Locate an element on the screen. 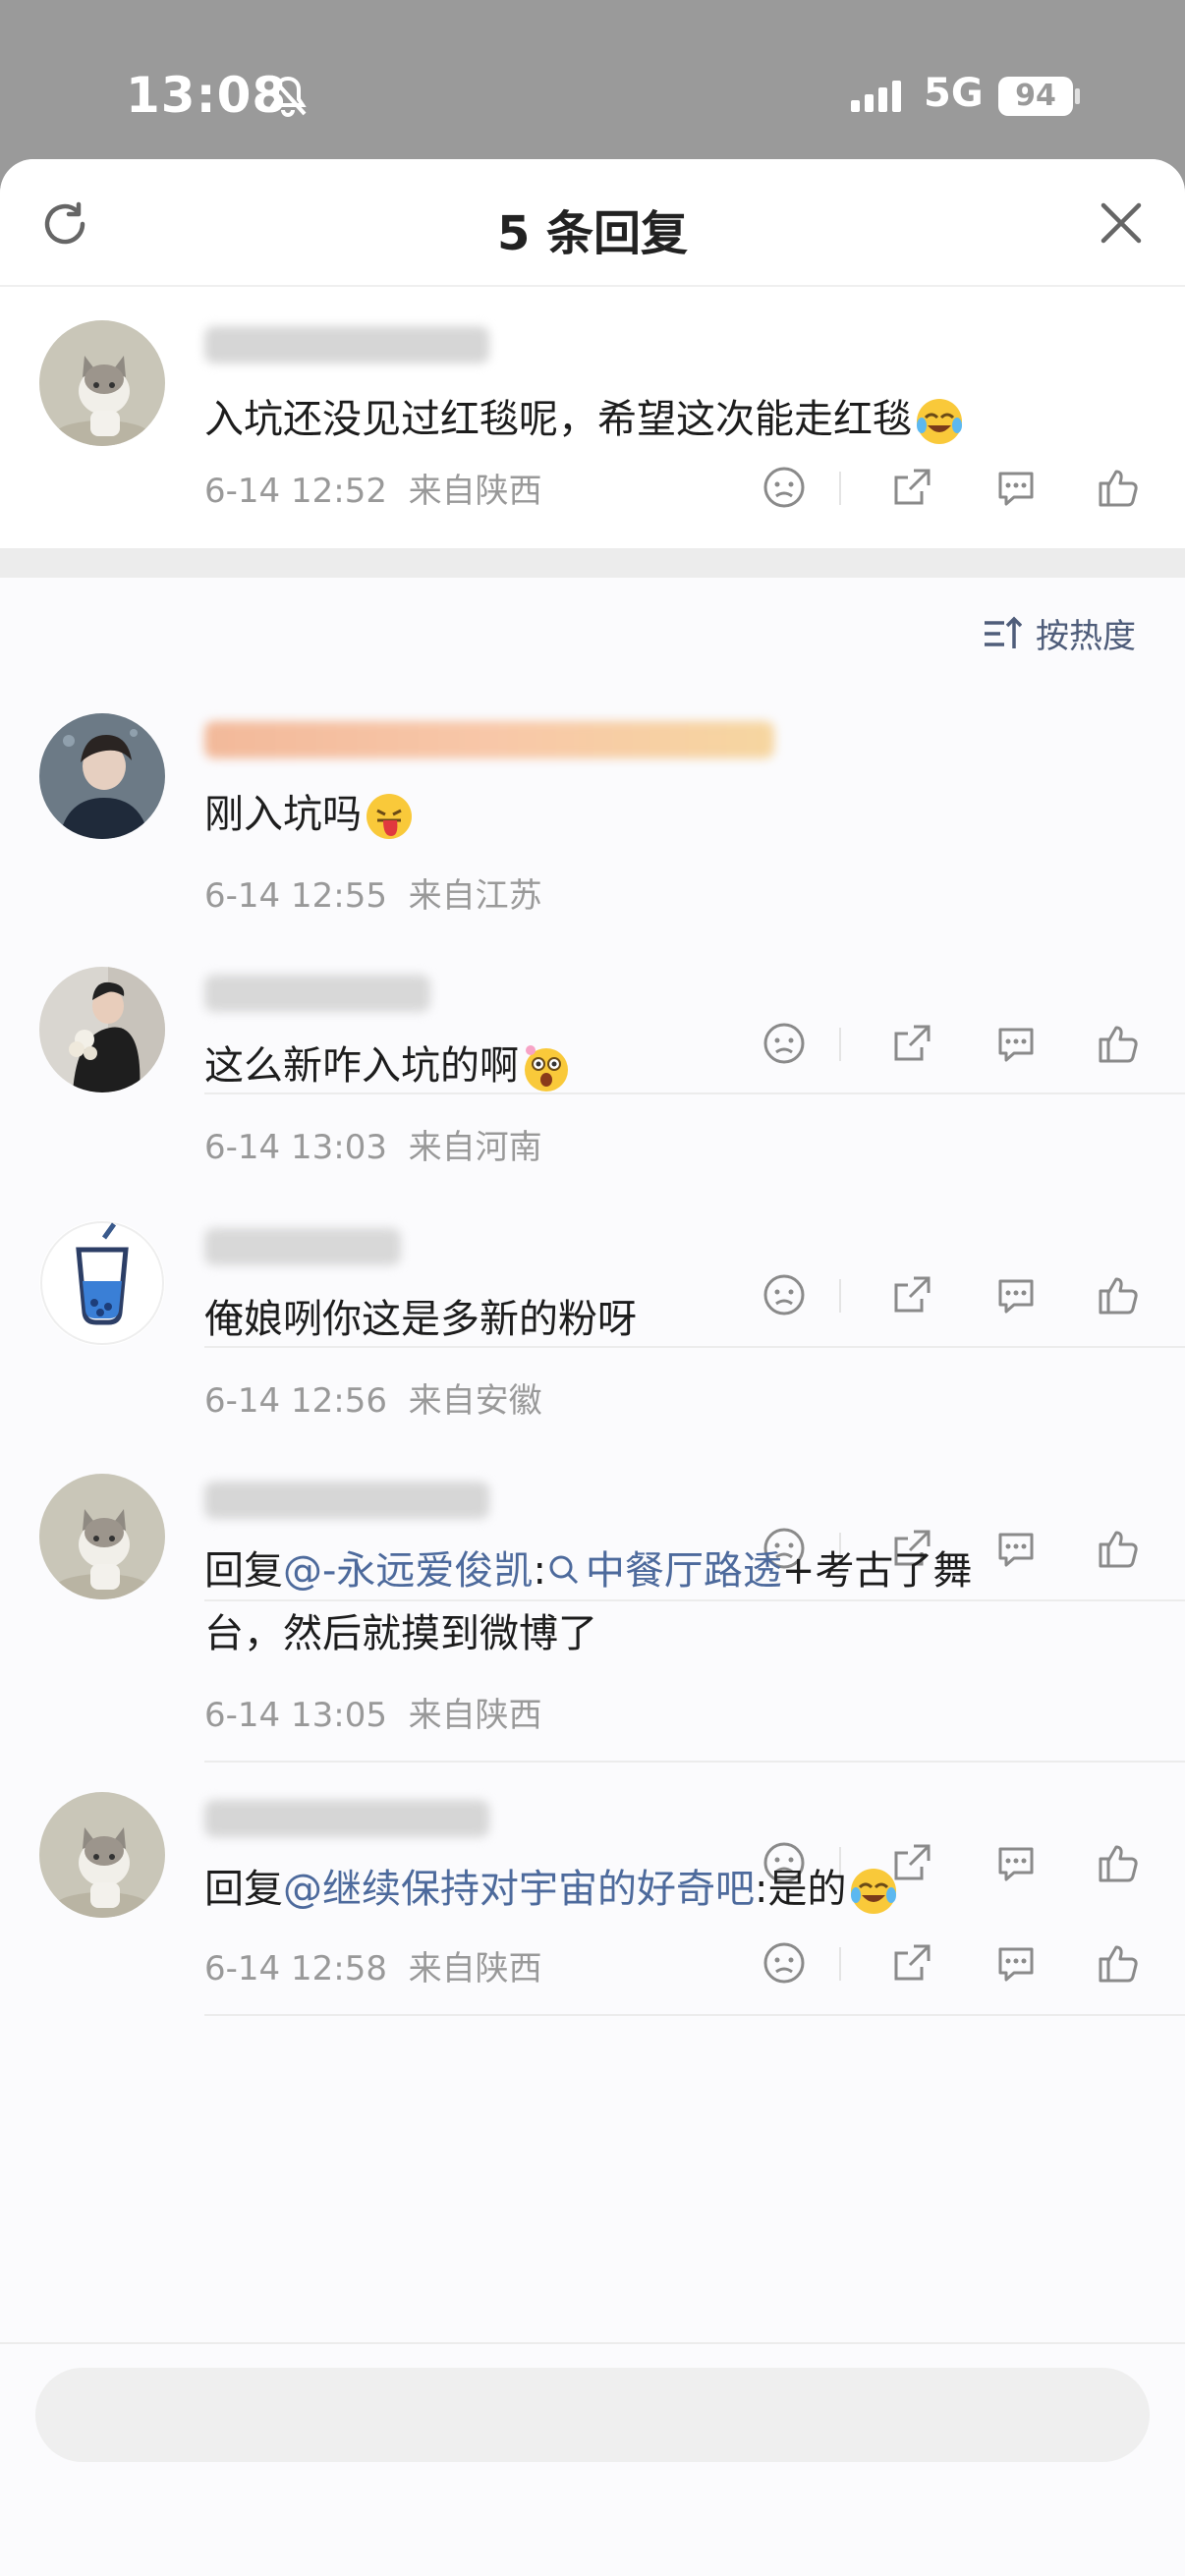 This screenshot has width=1185, height=2576. user-mention-link: @-永远爱俊凯 is located at coordinates (408, 1571).